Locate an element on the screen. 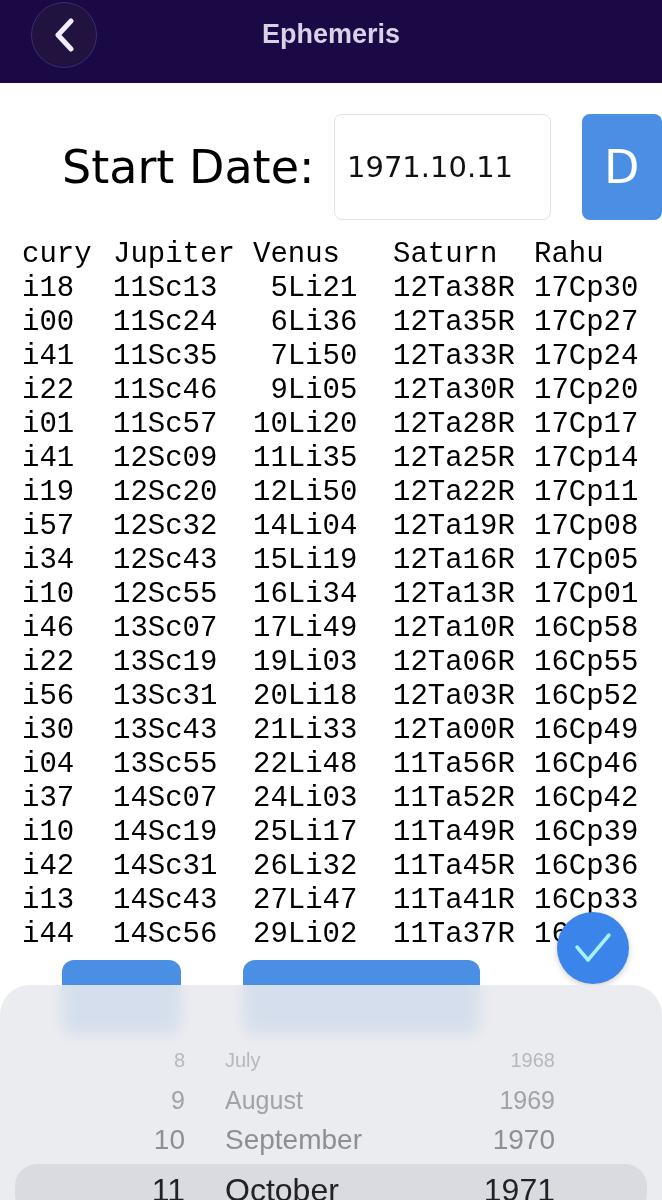 The image size is (662, 1200). table-cell: 17Cp14 is located at coordinates (586, 459).